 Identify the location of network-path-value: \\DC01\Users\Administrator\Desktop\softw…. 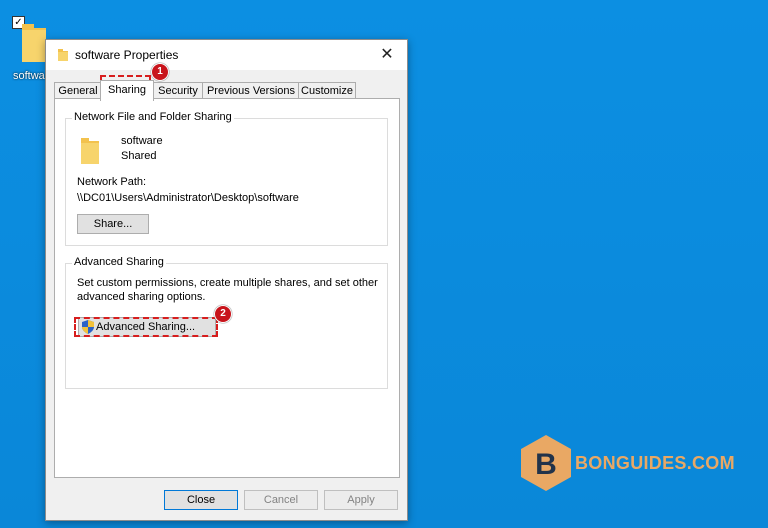
(188, 198).